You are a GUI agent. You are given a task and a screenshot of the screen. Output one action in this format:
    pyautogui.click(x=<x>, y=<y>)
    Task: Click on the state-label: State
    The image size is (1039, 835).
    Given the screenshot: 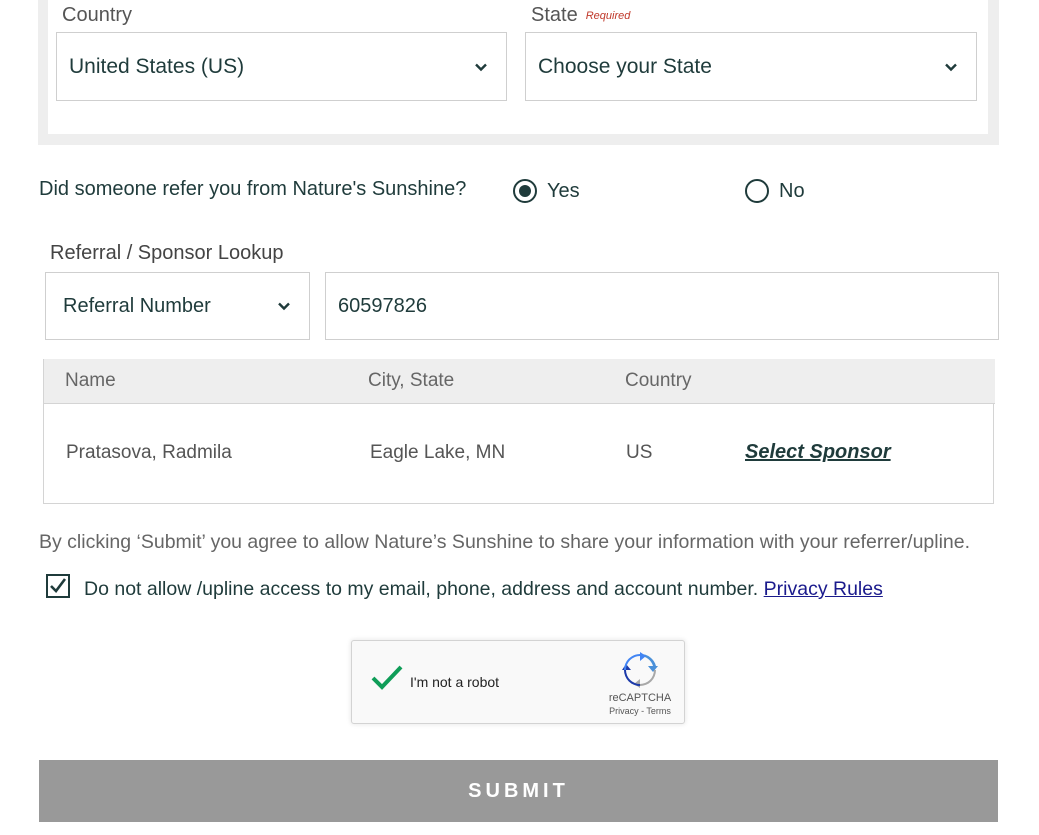 What is the action you would take?
    pyautogui.click(x=554, y=15)
    